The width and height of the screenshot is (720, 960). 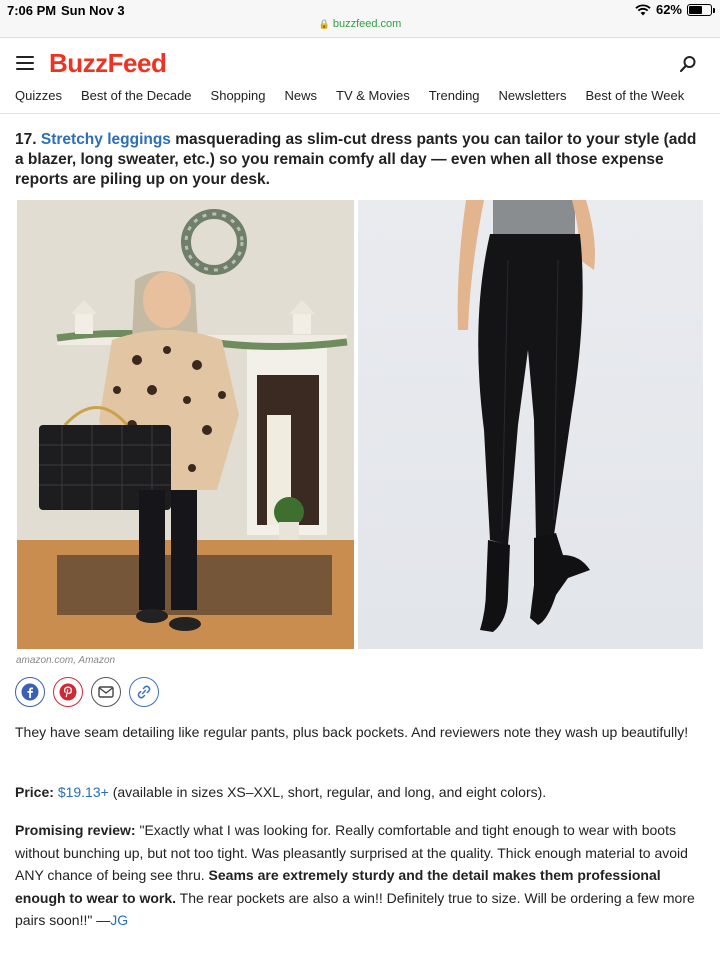 What do you see at coordinates (38, 95) in the screenshot?
I see `nav-item-quizzes: Quizzes` at bounding box center [38, 95].